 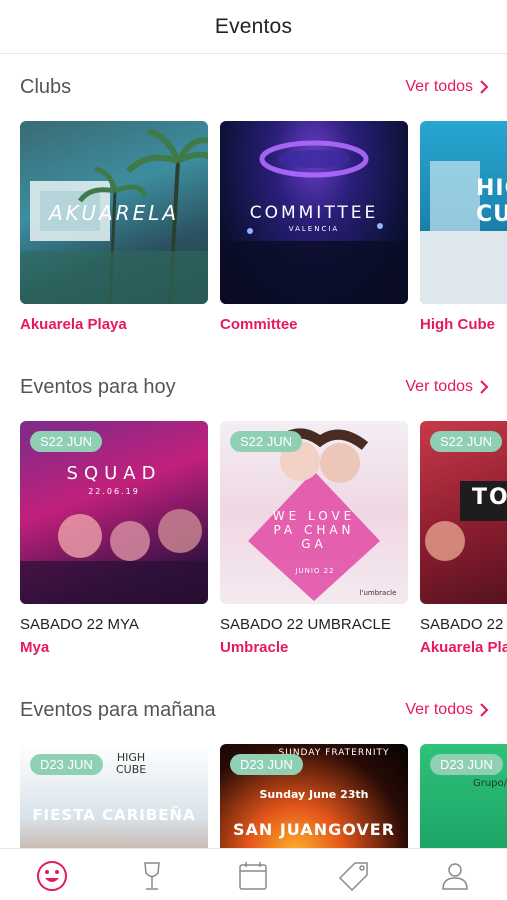 I want to click on club-card: COMMITTEE VALENCIA Committee, so click(x=314, y=227).